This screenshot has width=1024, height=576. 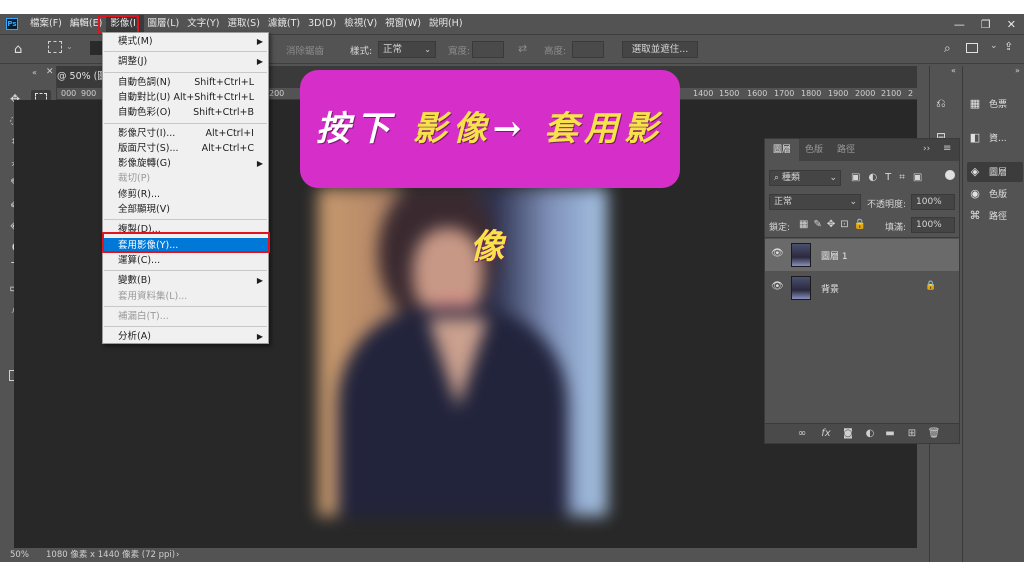 I want to click on menu-view: 檢視(V), so click(x=360, y=24).